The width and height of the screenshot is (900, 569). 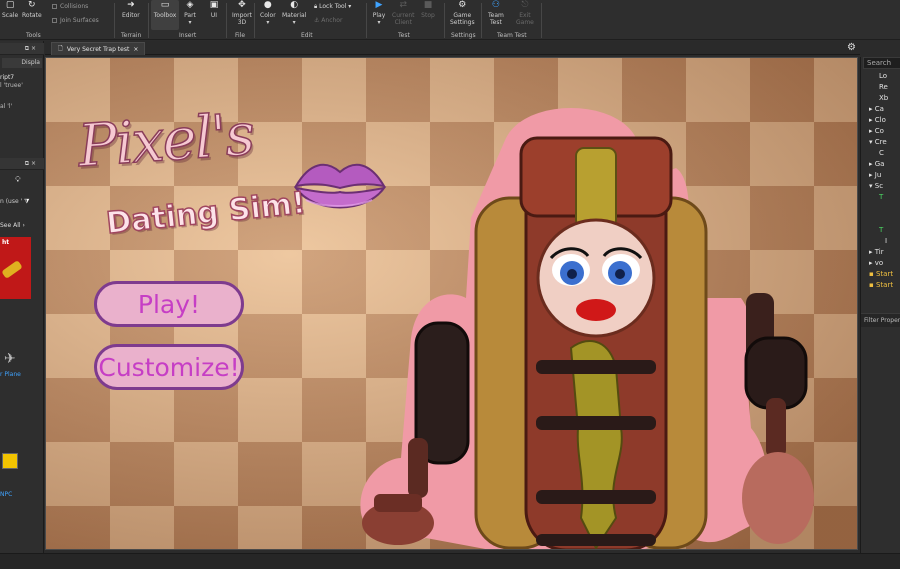 I want to click on tab-very-secret-trap-test: 🗋︎ Very Secret Trap test ×, so click(x=98, y=48).